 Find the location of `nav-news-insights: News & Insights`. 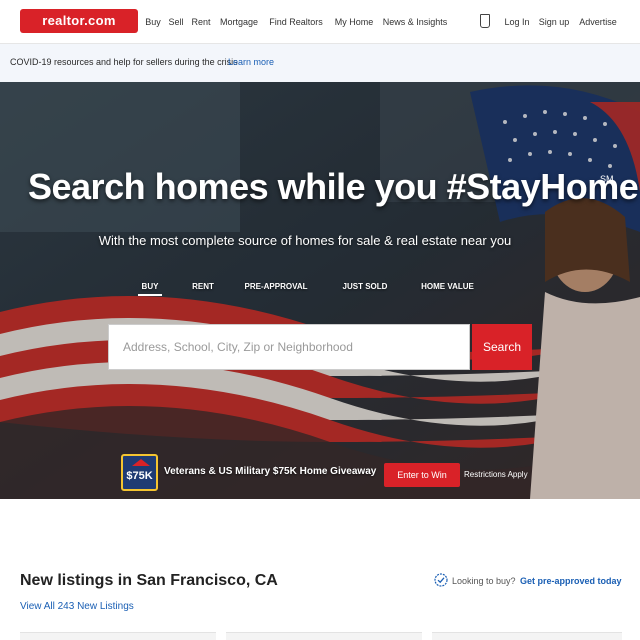

nav-news-insights: News & Insights is located at coordinates (415, 22).